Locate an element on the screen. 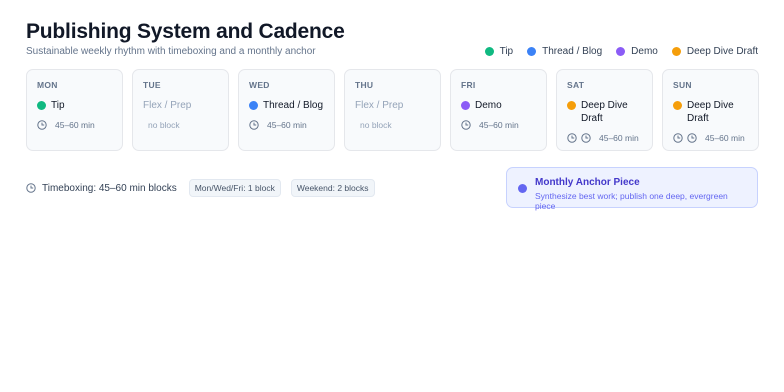  day-task-label: Demo is located at coordinates (488, 105).